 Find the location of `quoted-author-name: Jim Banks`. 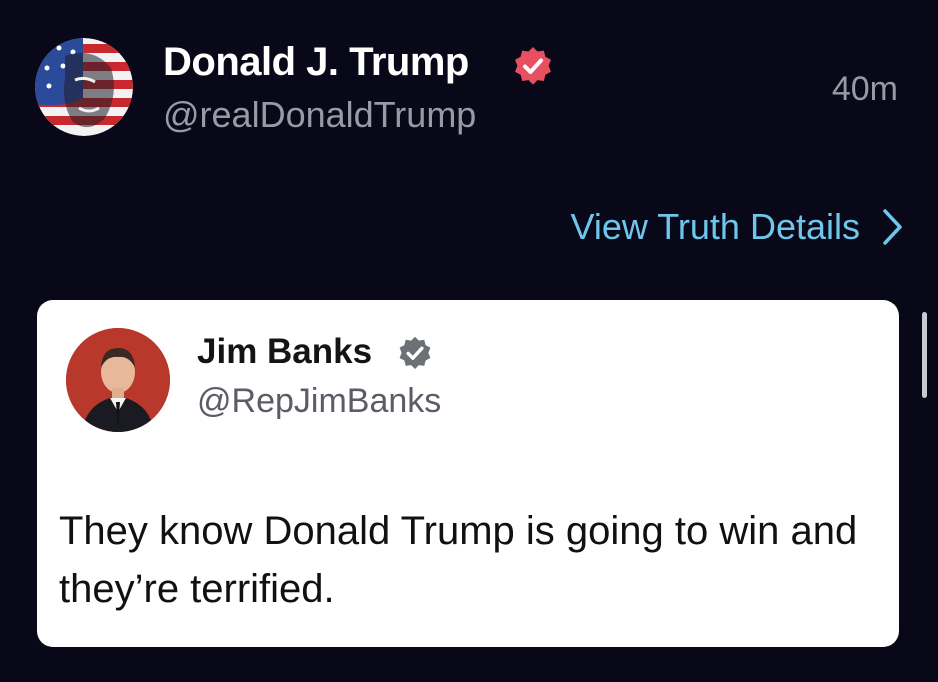

quoted-author-name: Jim Banks is located at coordinates (284, 352).